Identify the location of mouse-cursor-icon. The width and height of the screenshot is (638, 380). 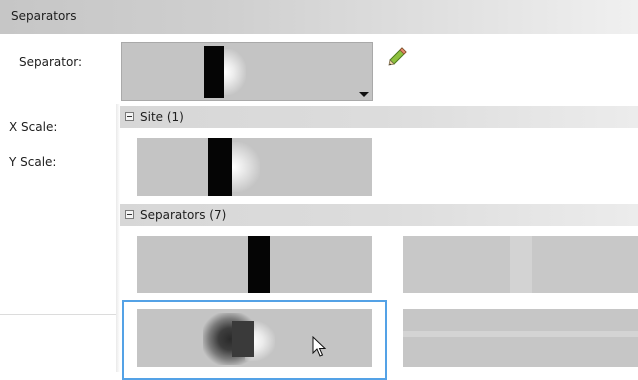
(319, 346).